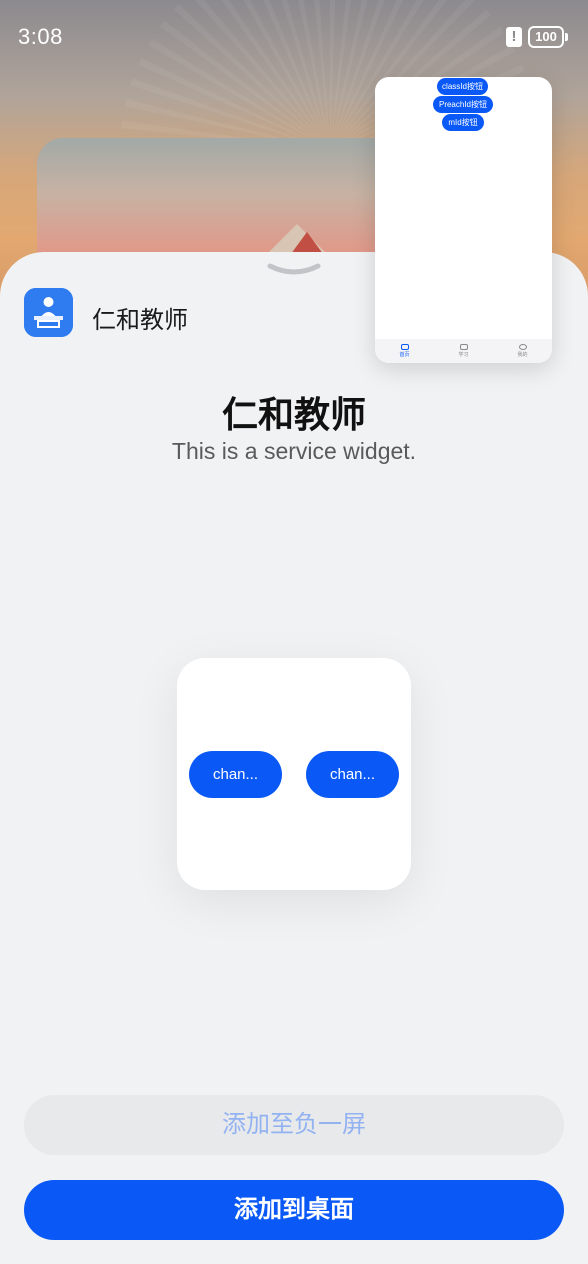 This screenshot has height=1264, width=588. What do you see at coordinates (463, 122) in the screenshot?
I see `mini-pill-mid: mId按钮` at bounding box center [463, 122].